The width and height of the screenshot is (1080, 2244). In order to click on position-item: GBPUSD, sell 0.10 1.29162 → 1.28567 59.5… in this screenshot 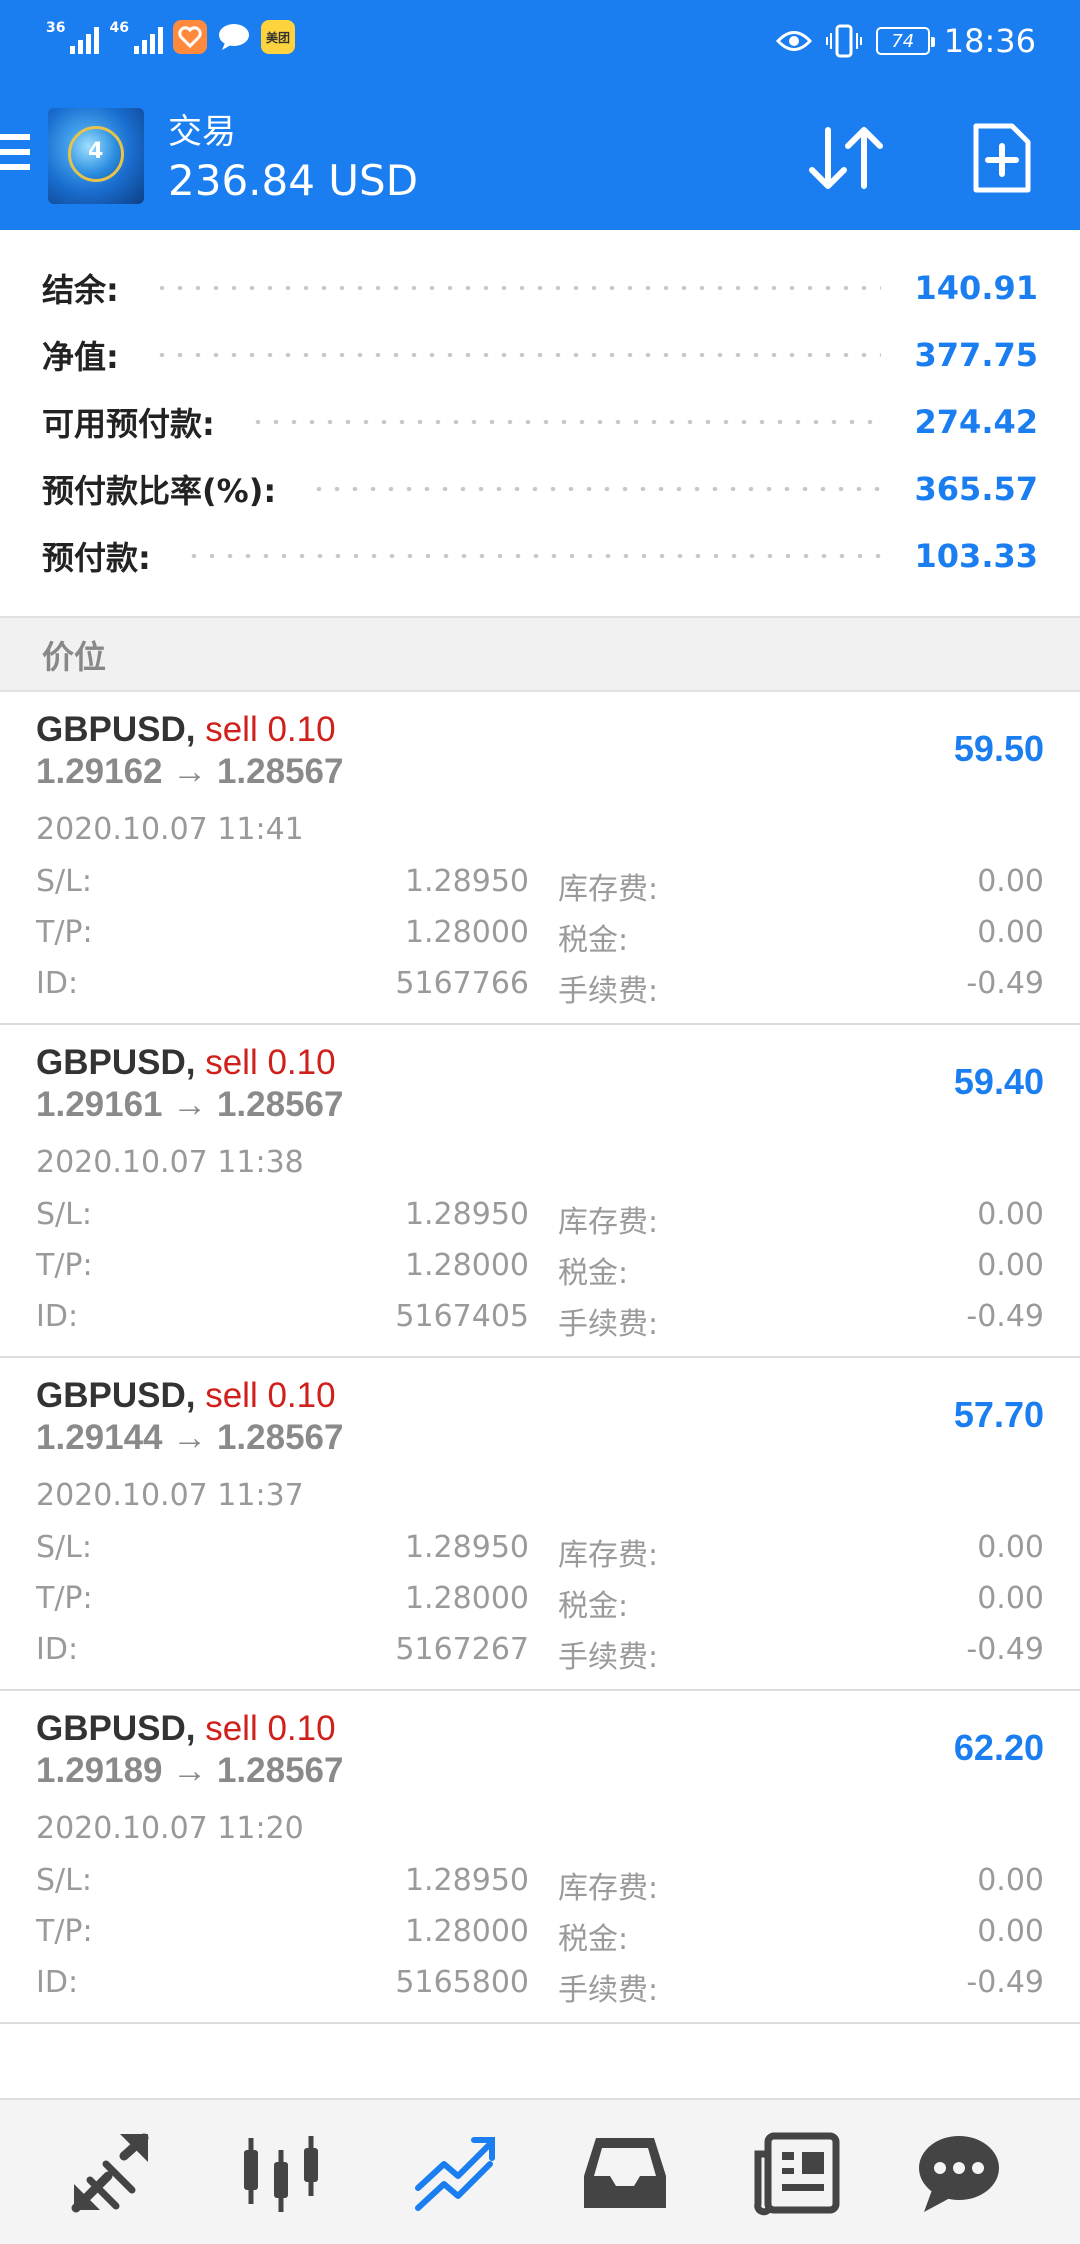, I will do `click(540, 858)`.